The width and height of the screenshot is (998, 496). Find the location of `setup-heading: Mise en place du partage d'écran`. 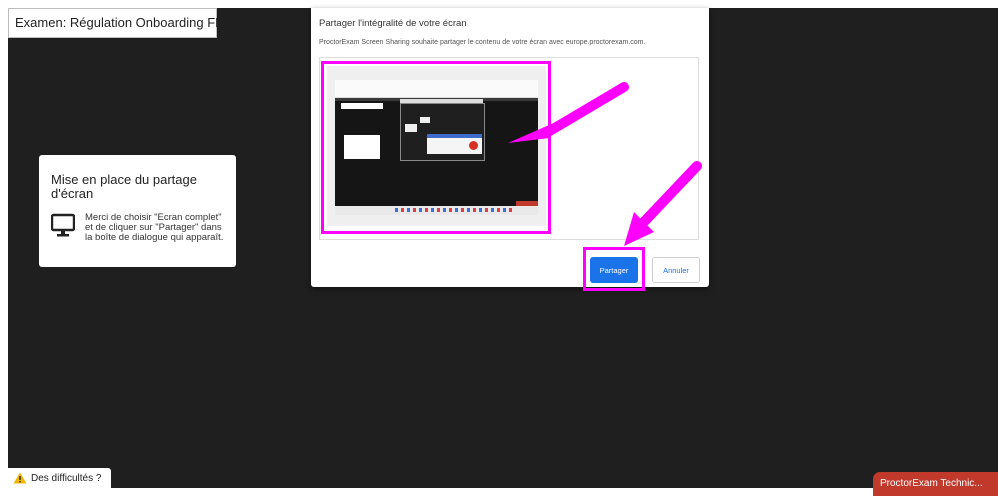

setup-heading: Mise en place du partage d'écran is located at coordinates (124, 186).